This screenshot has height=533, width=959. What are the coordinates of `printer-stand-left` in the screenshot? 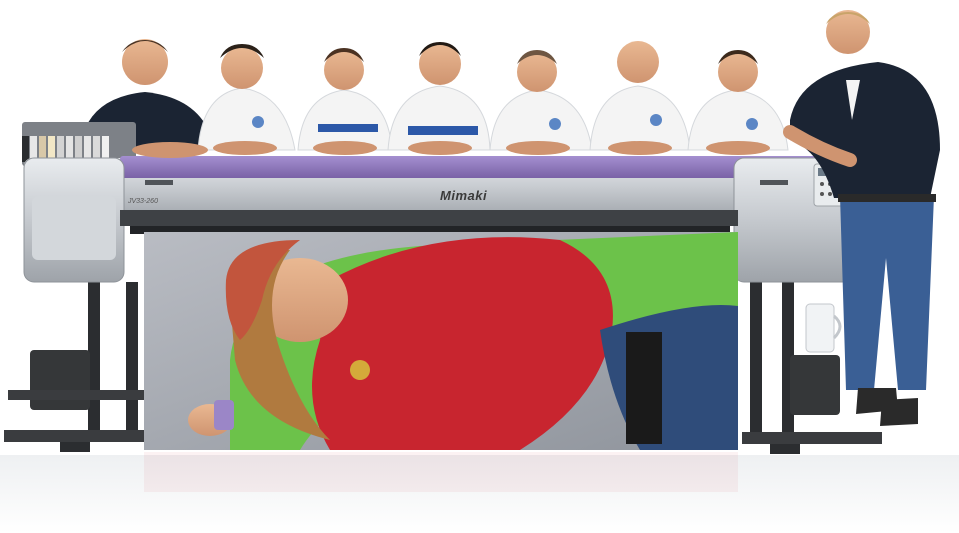 It's located at (79, 367).